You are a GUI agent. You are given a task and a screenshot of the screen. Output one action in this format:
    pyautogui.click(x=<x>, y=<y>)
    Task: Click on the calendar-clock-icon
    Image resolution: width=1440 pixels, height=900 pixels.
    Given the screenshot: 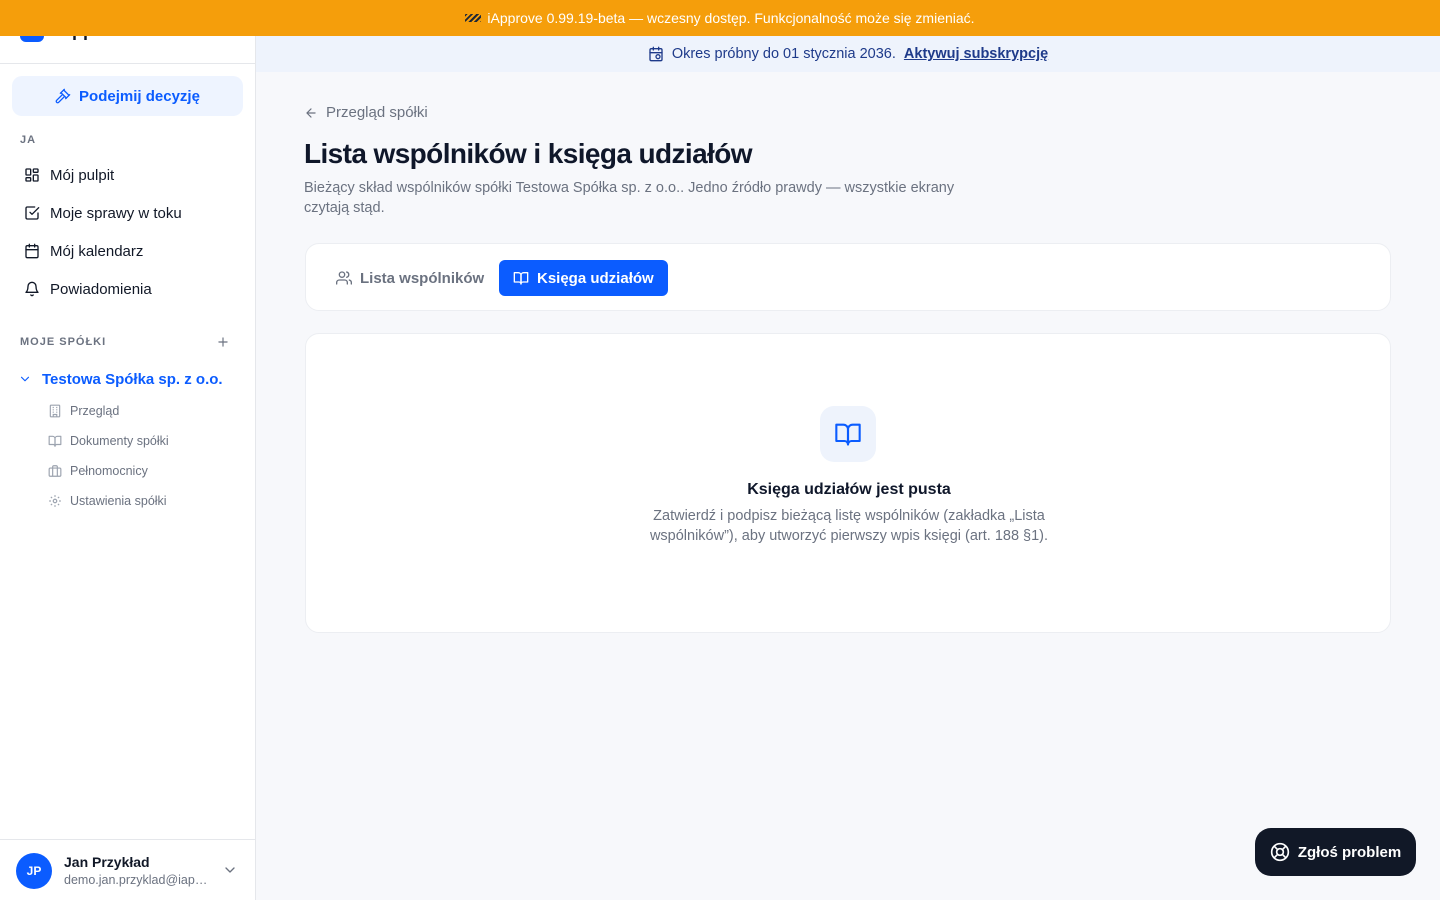 What is the action you would take?
    pyautogui.click(x=656, y=54)
    